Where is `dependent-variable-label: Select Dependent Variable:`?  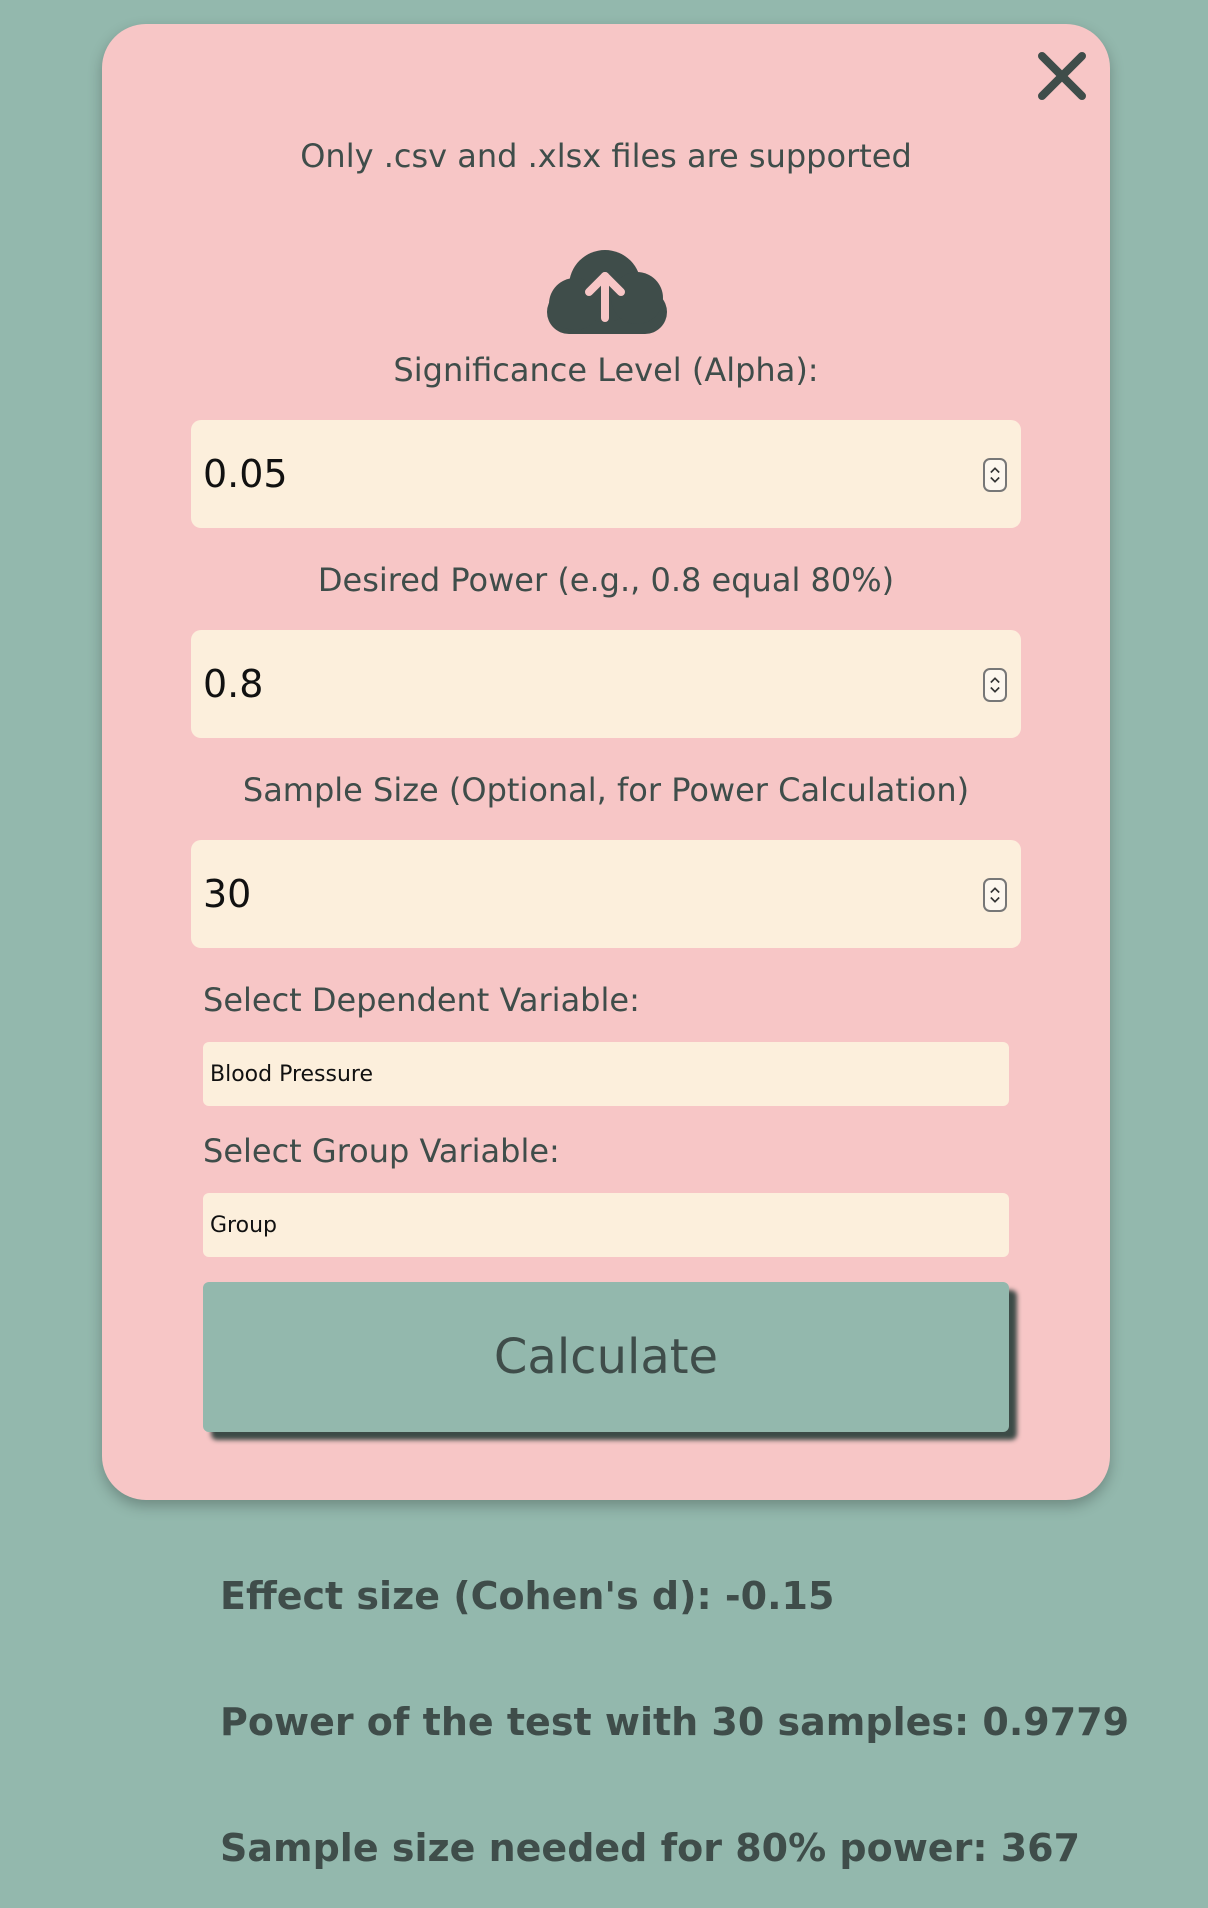
dependent-variable-label: Select Dependent Variable: is located at coordinates (421, 1000).